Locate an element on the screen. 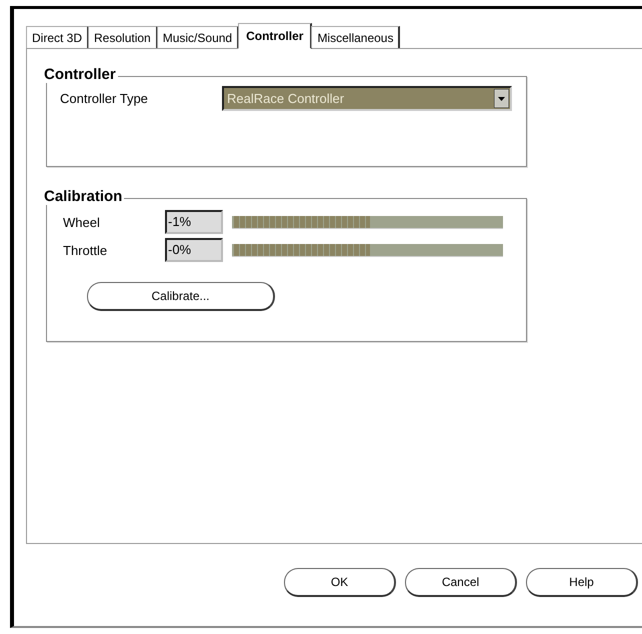  tab: Controller is located at coordinates (275, 36).